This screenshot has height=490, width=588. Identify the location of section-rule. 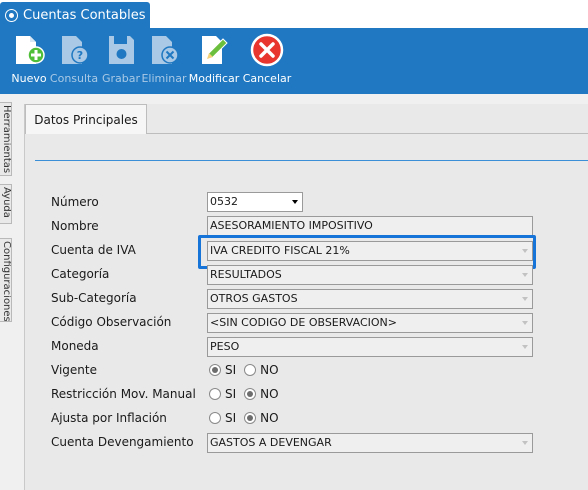
(311, 160).